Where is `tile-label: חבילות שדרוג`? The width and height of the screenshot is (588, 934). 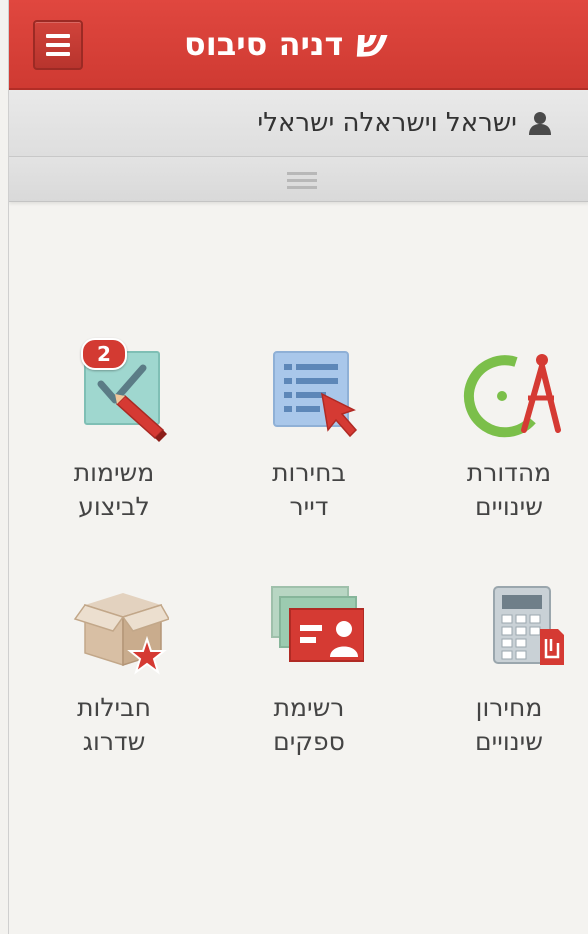
tile-label: חבילות שדרוג is located at coordinates (114, 724).